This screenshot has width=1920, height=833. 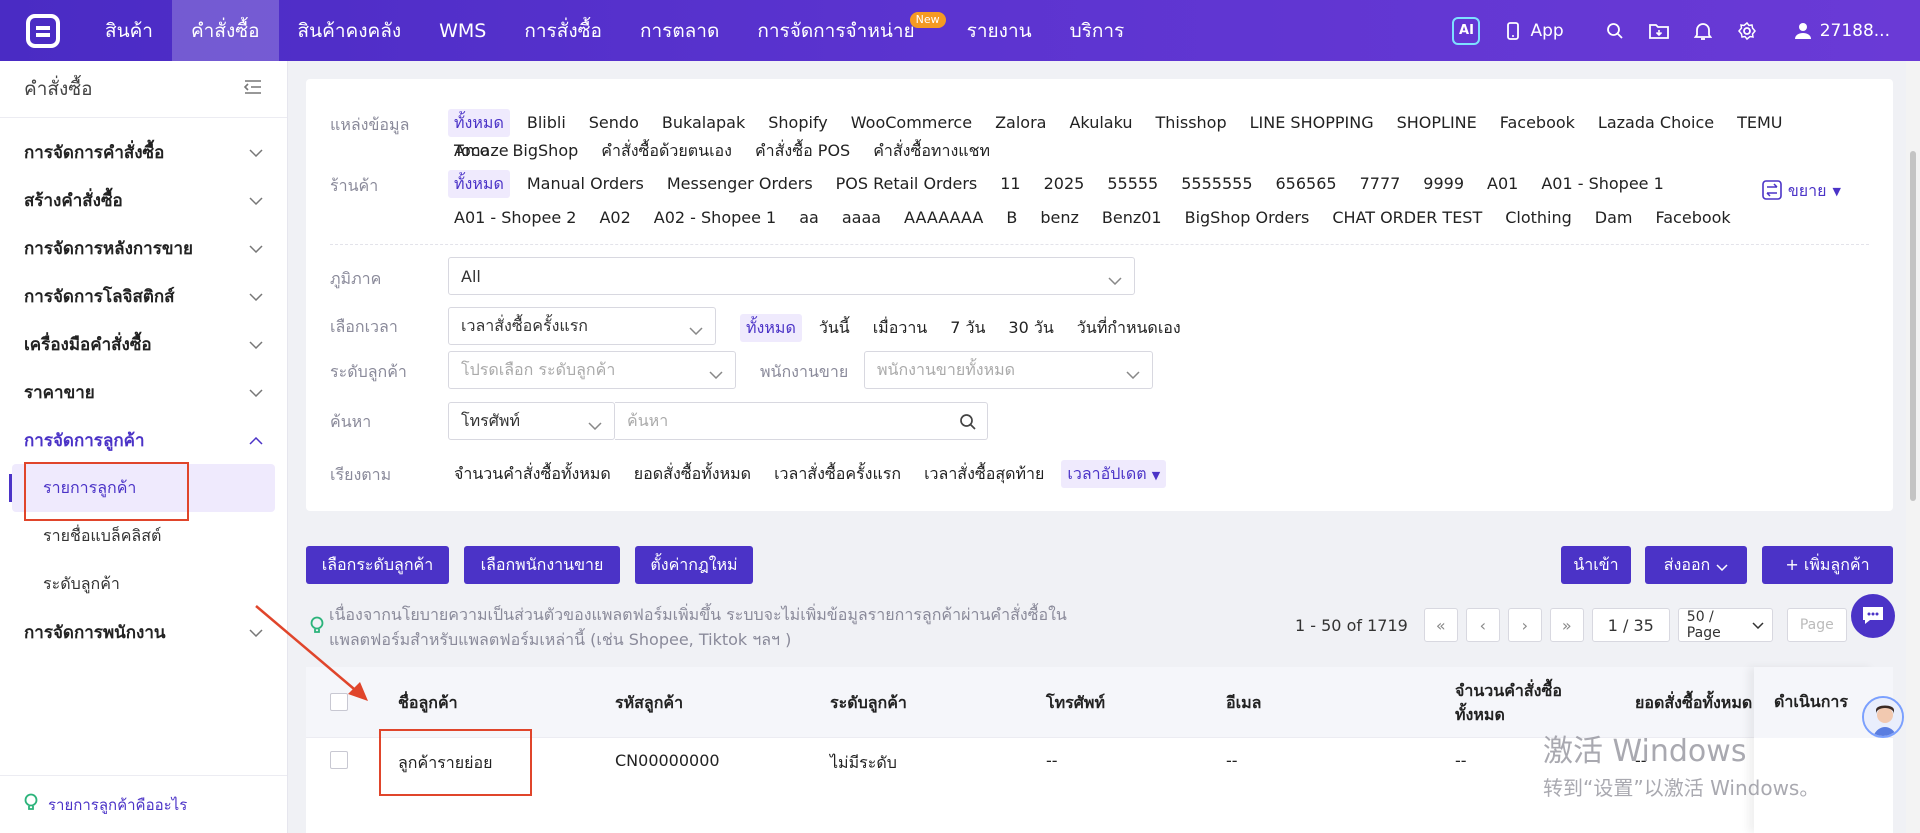 I want to click on help-link: รายการลูกค้าคืออะไร, so click(x=143, y=804).